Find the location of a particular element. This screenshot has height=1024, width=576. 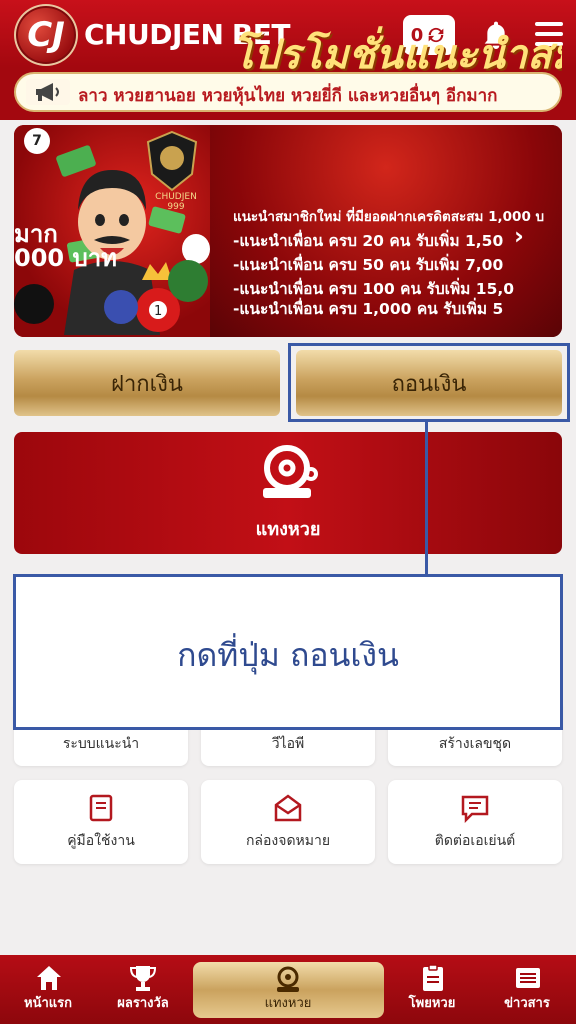

book-icon is located at coordinates (101, 808).